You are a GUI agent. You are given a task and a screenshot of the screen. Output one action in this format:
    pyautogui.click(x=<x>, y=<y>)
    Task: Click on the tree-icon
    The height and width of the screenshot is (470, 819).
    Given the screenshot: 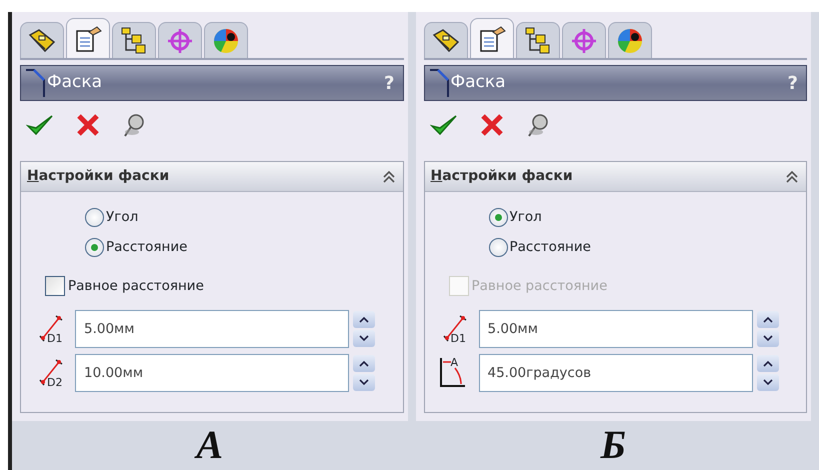 What is the action you would take?
    pyautogui.click(x=537, y=41)
    